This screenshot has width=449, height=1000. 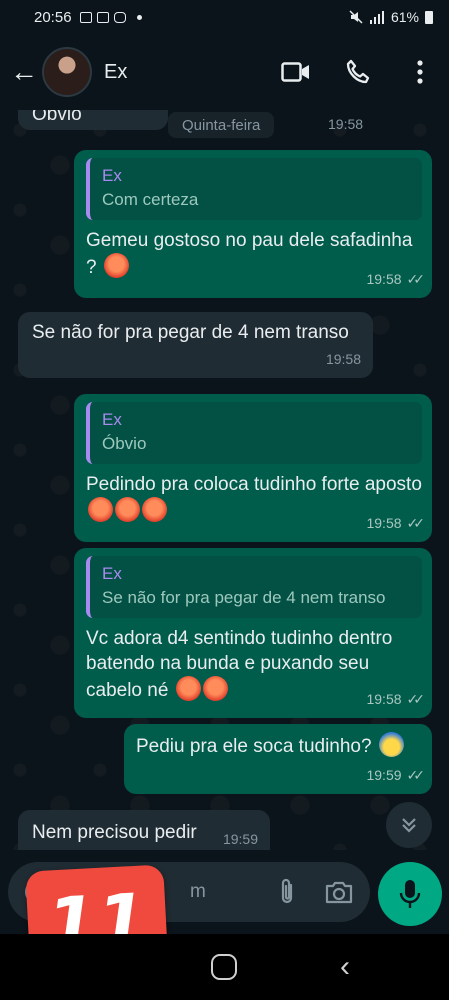 I want to click on quote-text: Com certeza, so click(x=150, y=199).